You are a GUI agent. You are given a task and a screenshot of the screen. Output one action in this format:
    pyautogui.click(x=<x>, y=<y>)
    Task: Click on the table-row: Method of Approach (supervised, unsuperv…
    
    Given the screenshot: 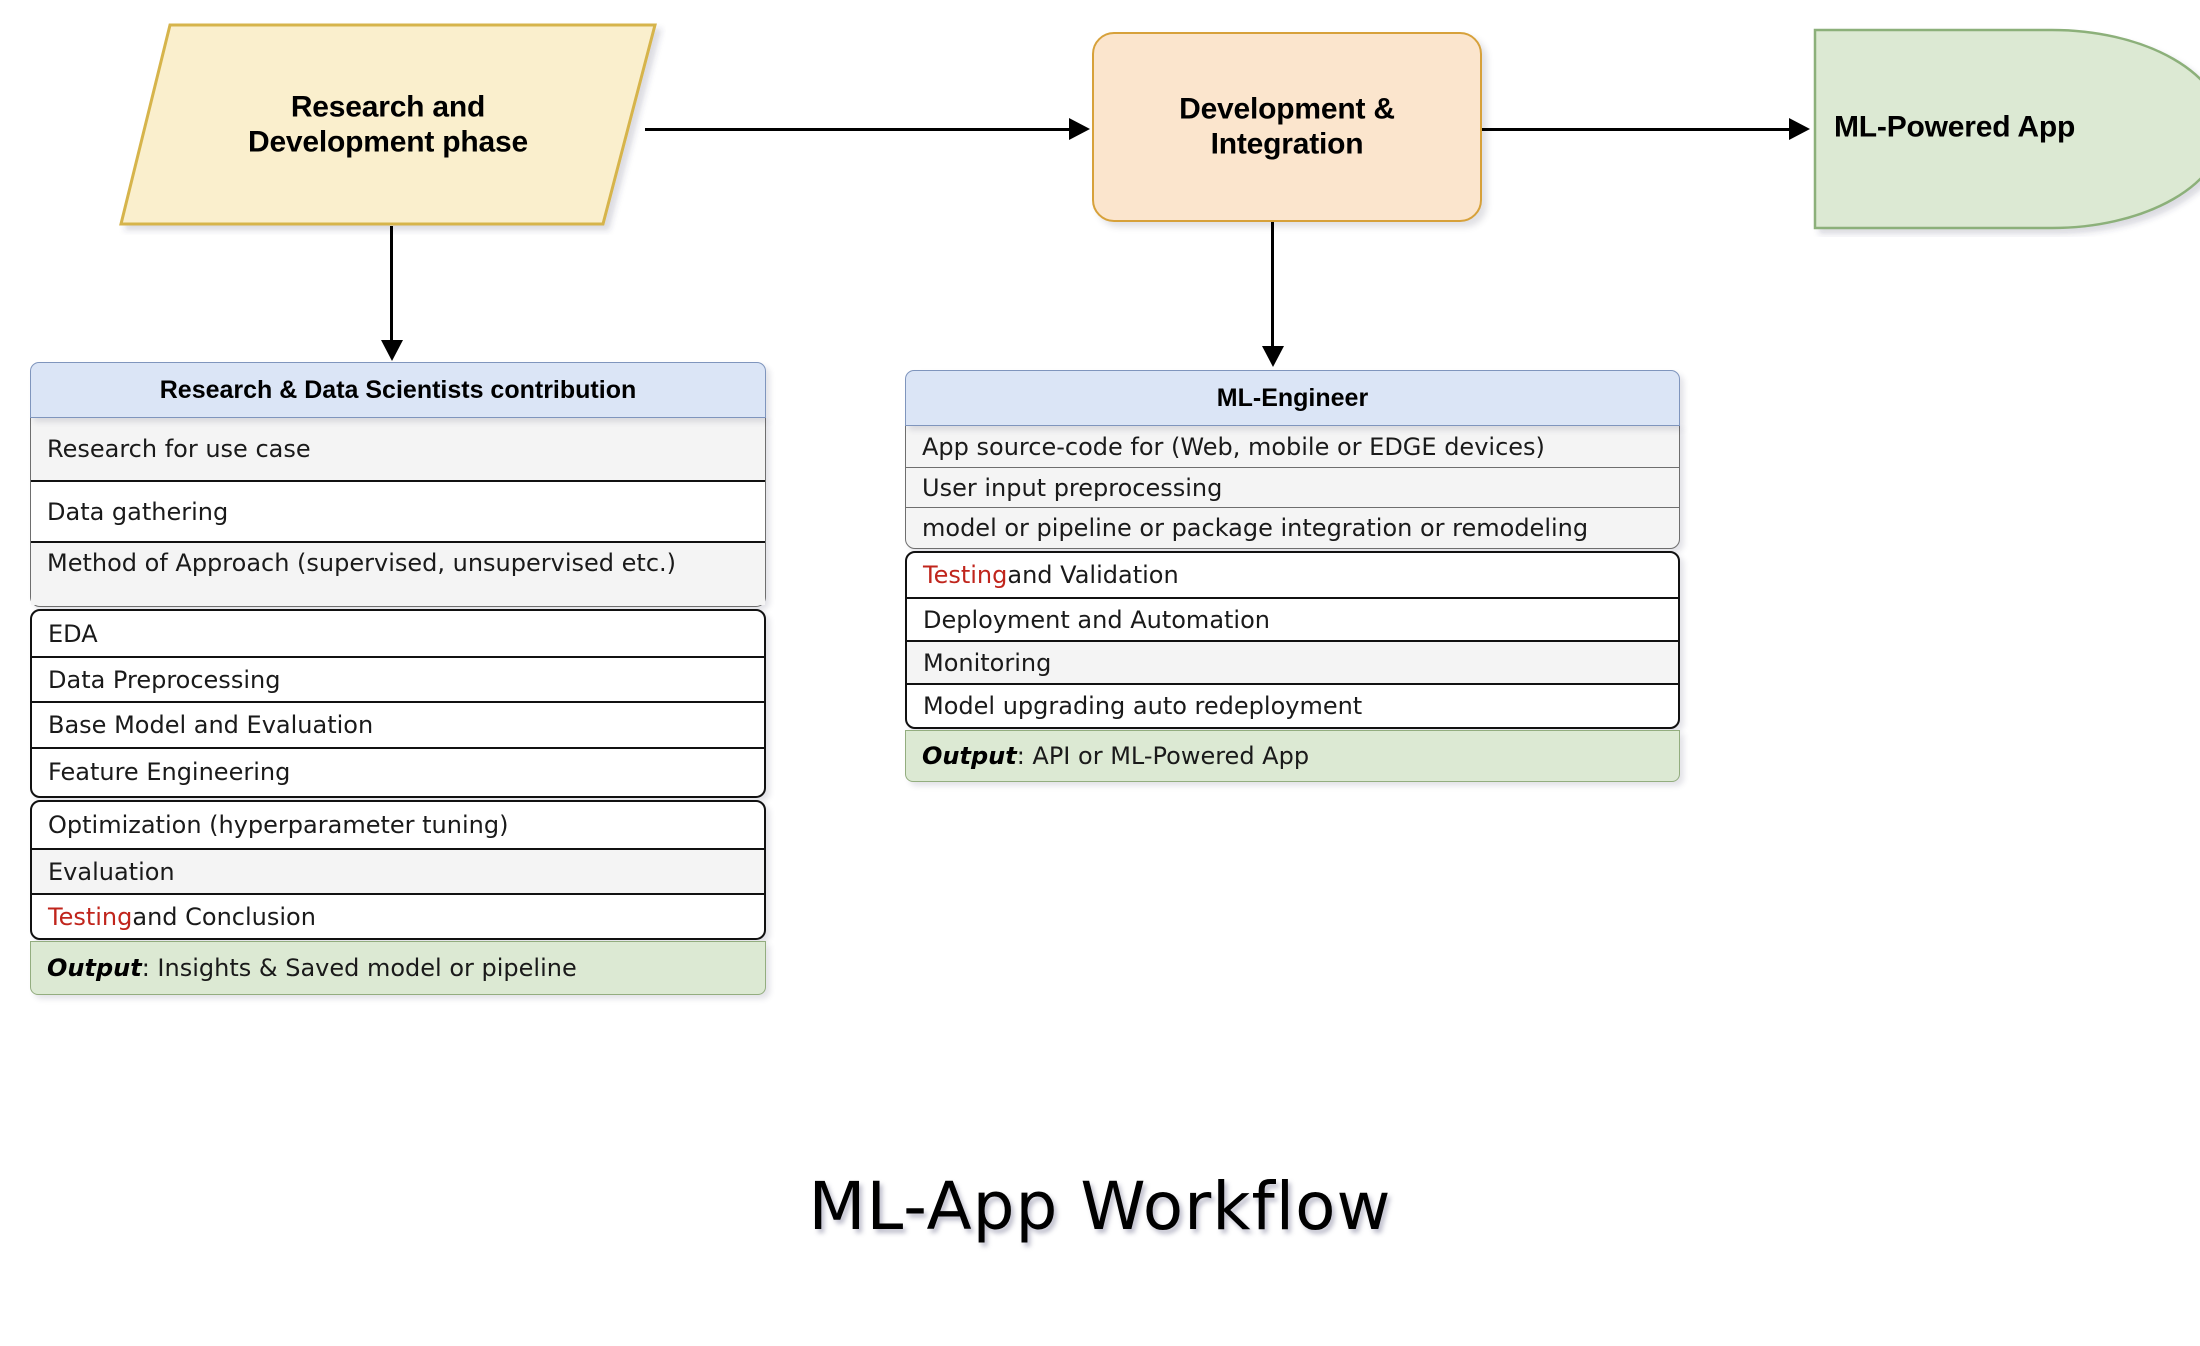 What is the action you would take?
    pyautogui.click(x=398, y=573)
    